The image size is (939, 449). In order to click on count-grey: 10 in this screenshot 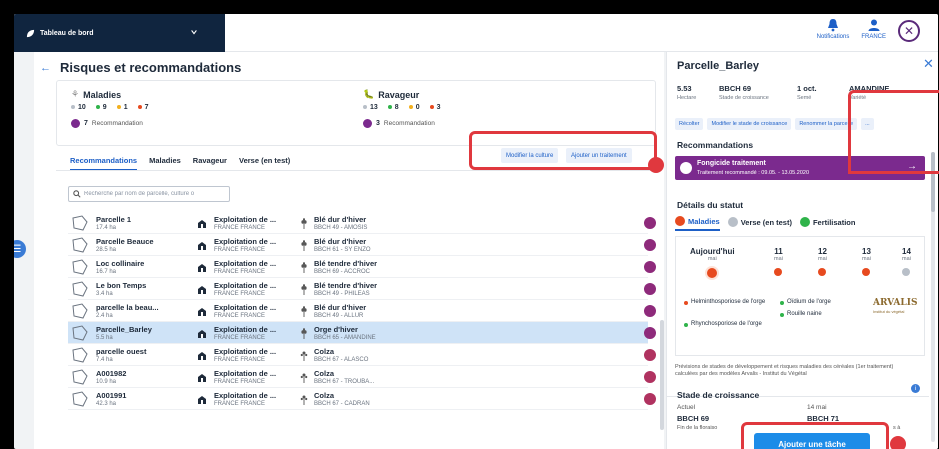, I will do `click(78, 107)`.